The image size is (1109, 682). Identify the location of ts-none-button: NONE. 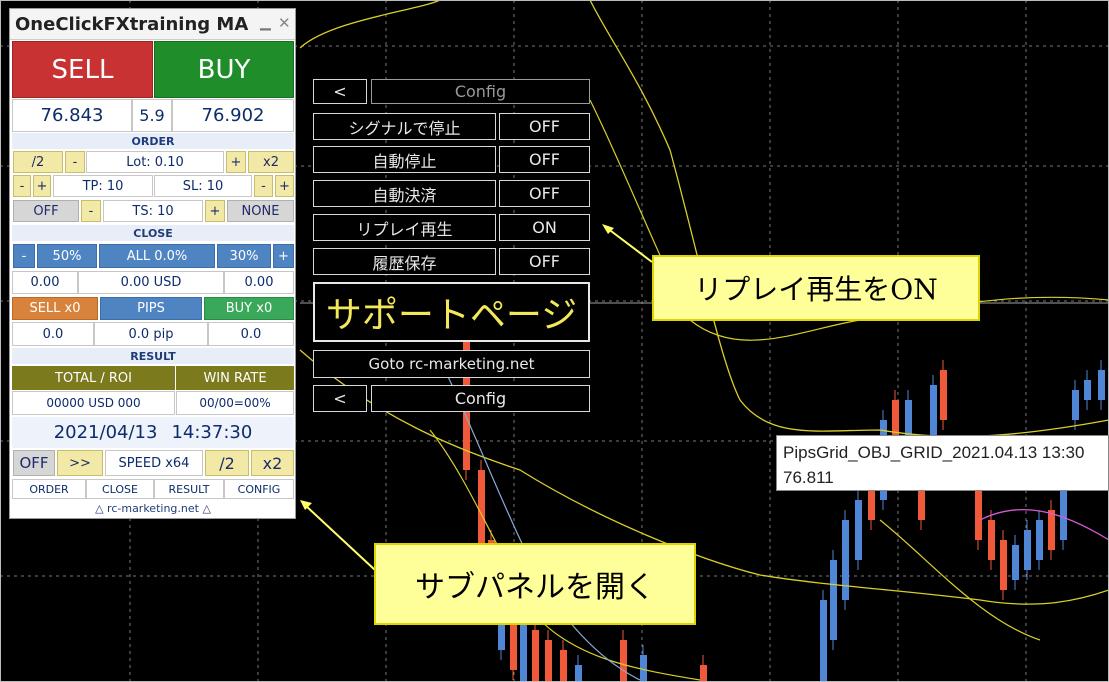
(260, 211).